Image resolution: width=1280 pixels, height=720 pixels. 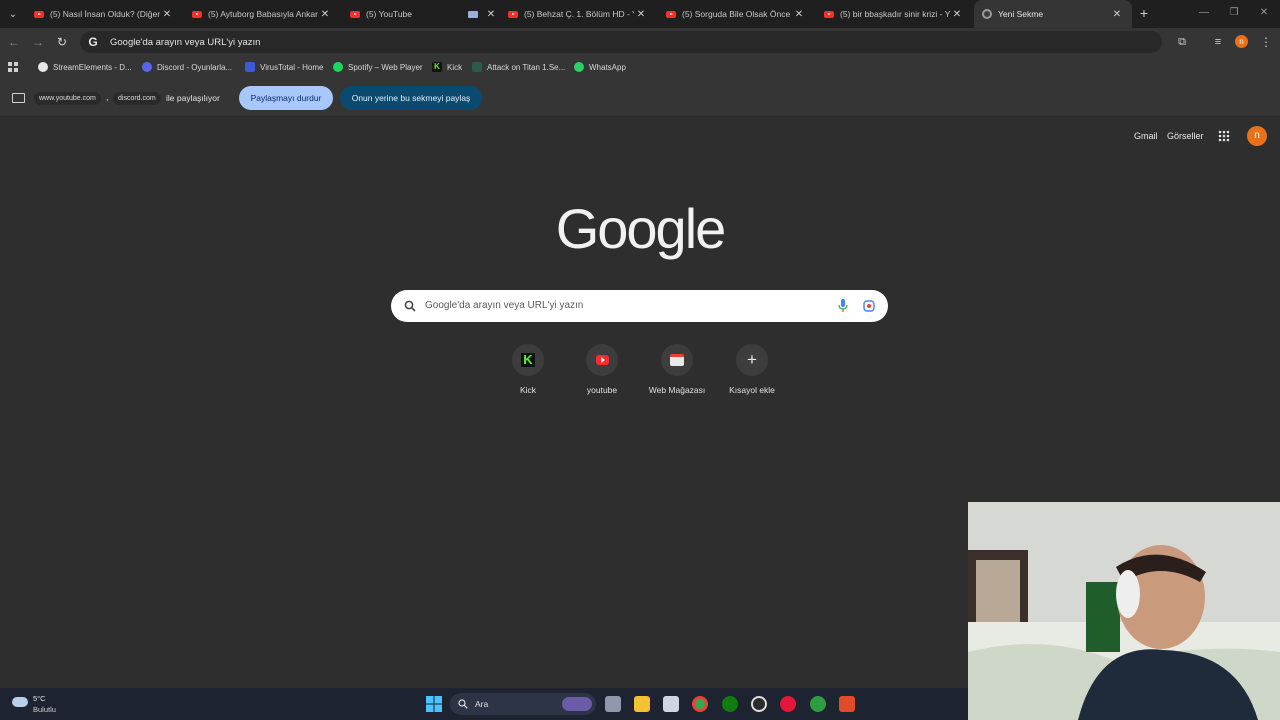 I want to click on windows-start-icon, so click(x=434, y=705).